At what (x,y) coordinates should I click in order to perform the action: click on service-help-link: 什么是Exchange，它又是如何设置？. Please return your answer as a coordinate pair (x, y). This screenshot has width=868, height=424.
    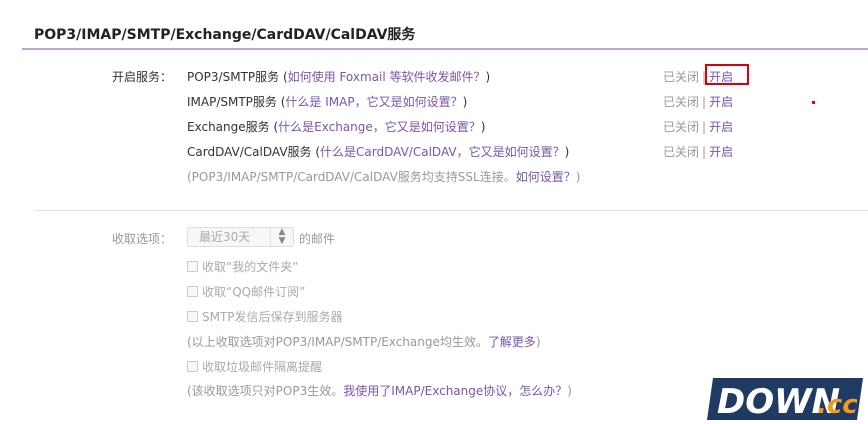
    Looking at the image, I should click on (379, 127).